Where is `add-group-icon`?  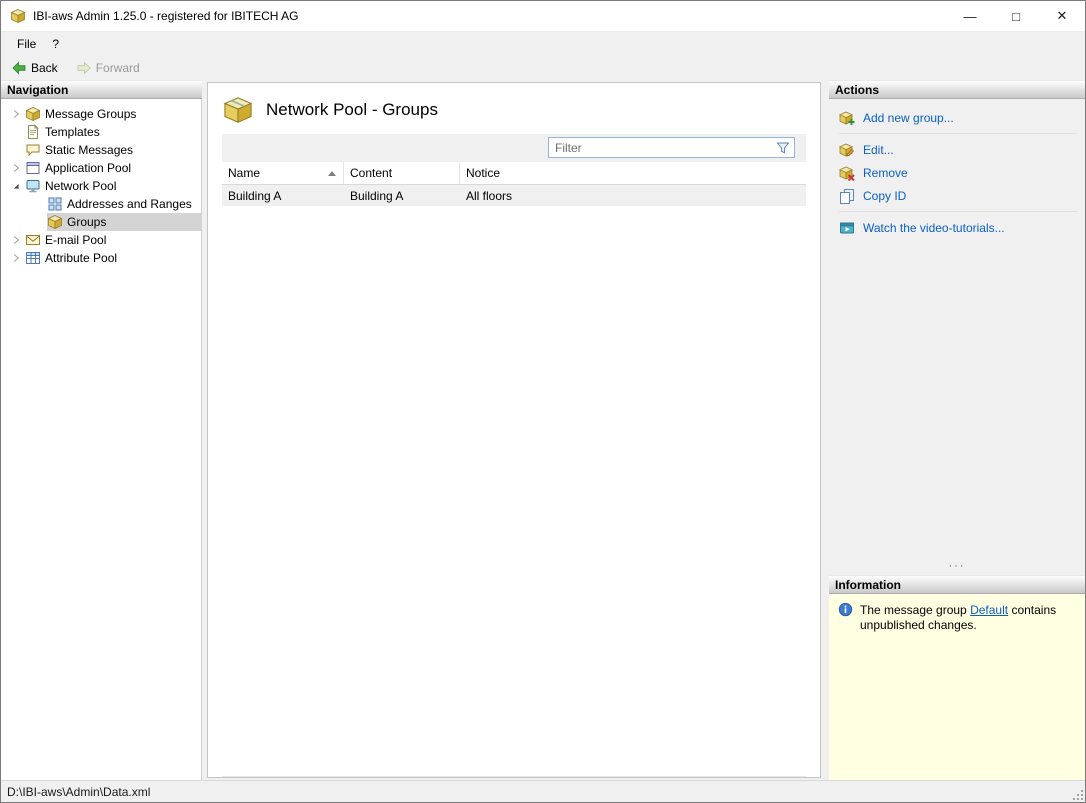
add-group-icon is located at coordinates (847, 118).